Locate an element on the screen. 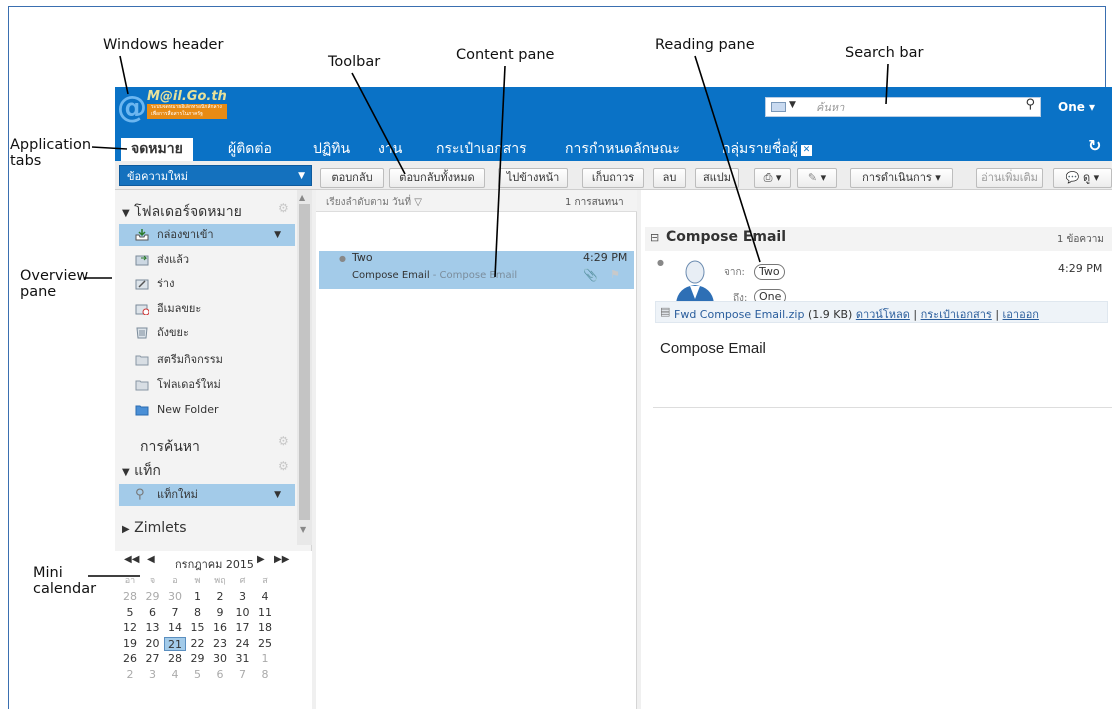 This screenshot has height=709, width=1112. view-button: 💬 ดู ▾ is located at coordinates (1082, 178).